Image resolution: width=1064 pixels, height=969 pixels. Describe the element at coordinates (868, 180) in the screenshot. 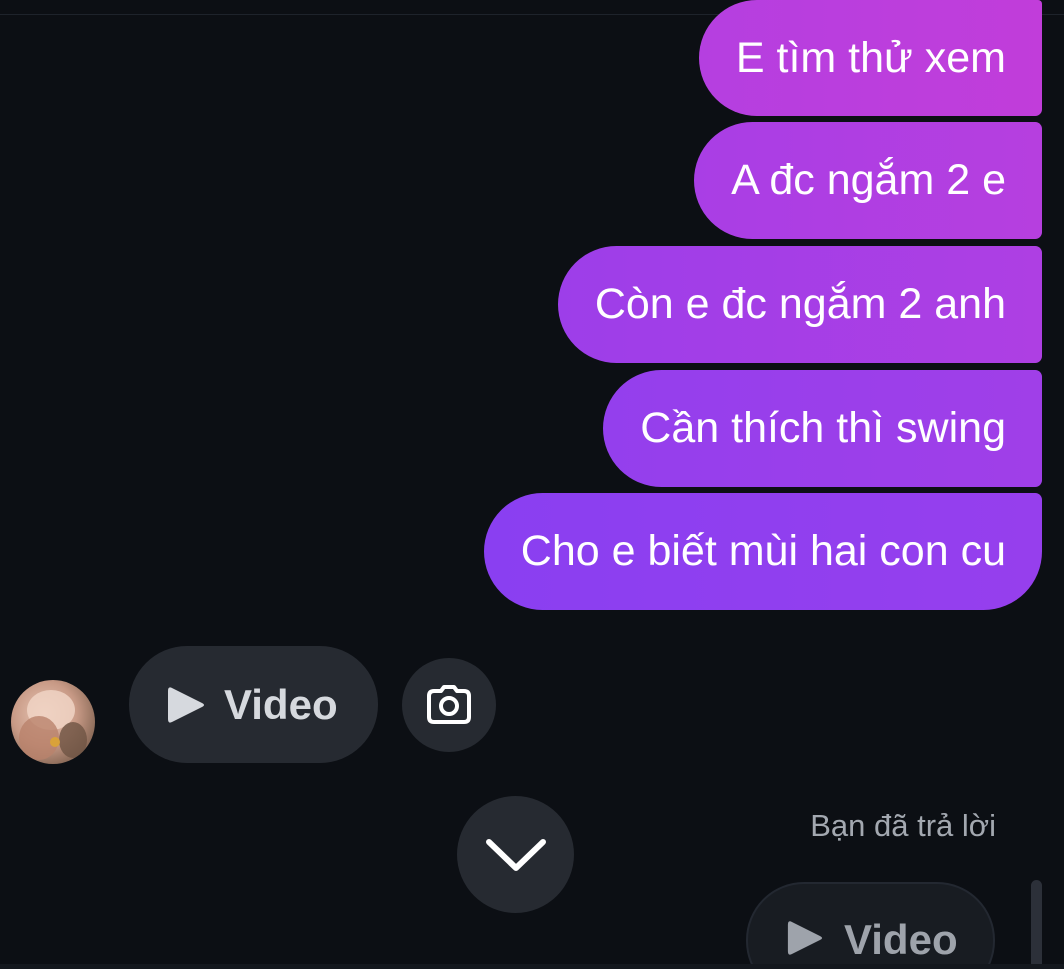

I see `message-bubble-sent: A đc ngắm 2 e` at that location.